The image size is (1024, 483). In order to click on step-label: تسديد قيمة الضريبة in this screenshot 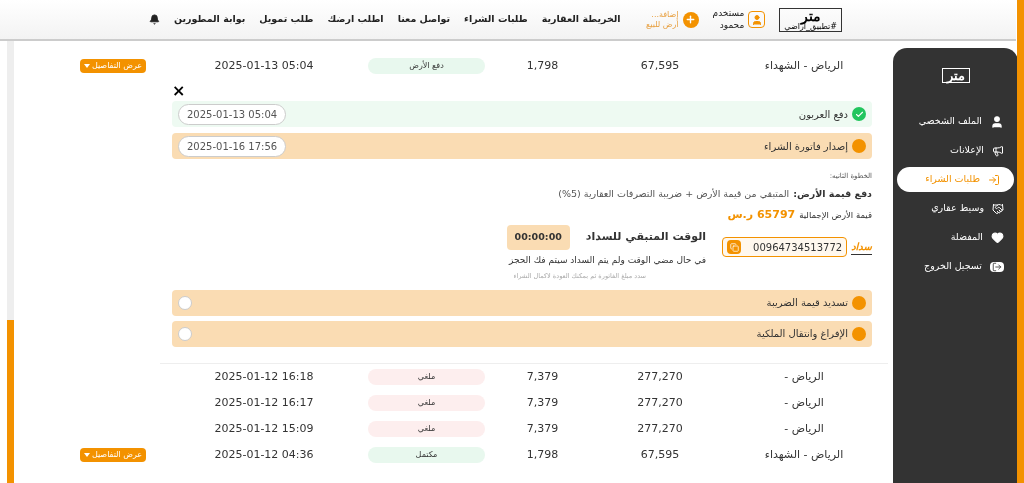, I will do `click(807, 303)`.